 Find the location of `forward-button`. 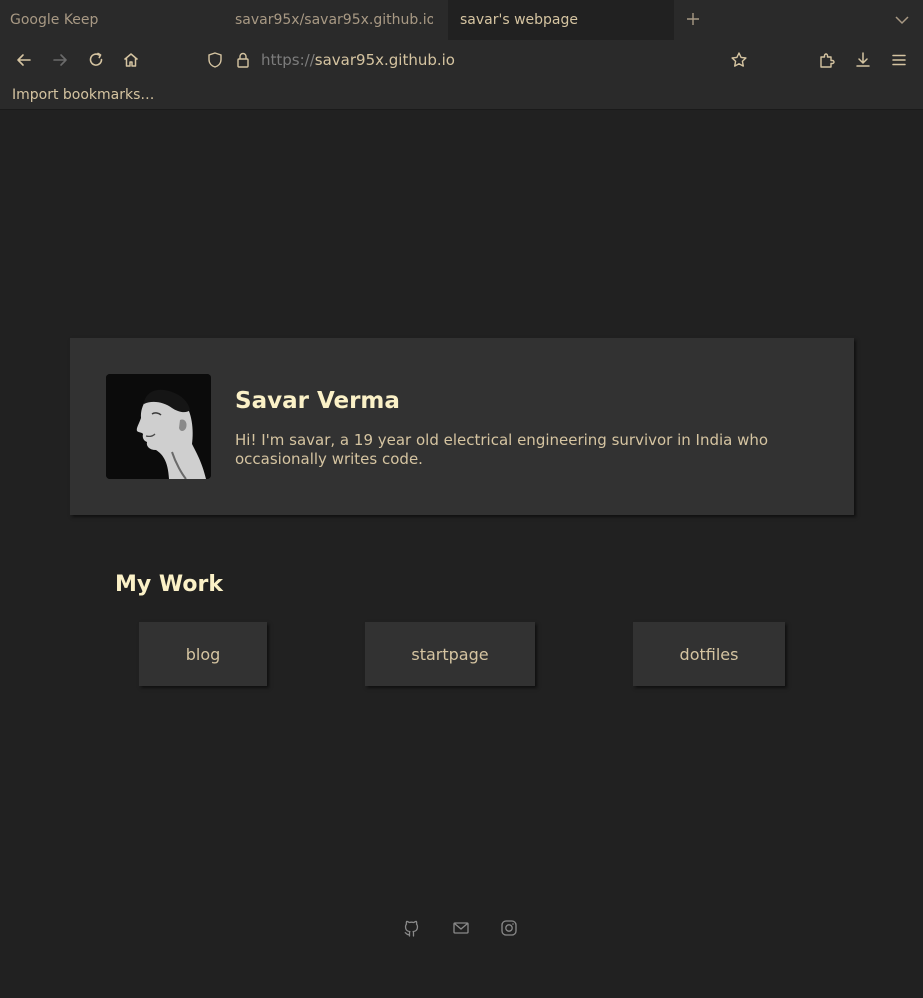

forward-button is located at coordinates (60, 60).